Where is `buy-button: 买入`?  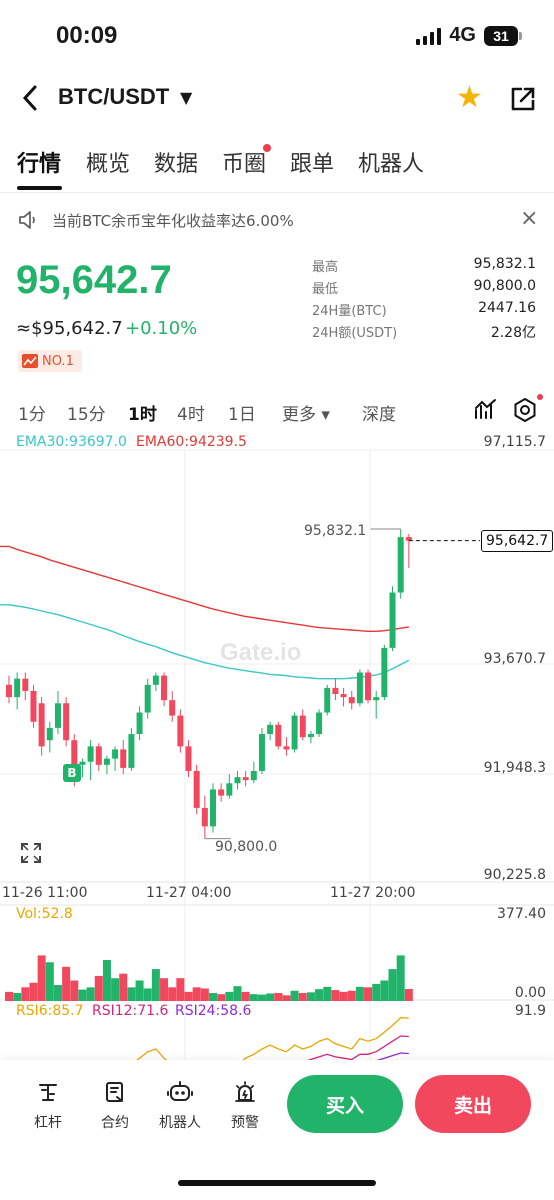 buy-button: 买入 is located at coordinates (345, 1104).